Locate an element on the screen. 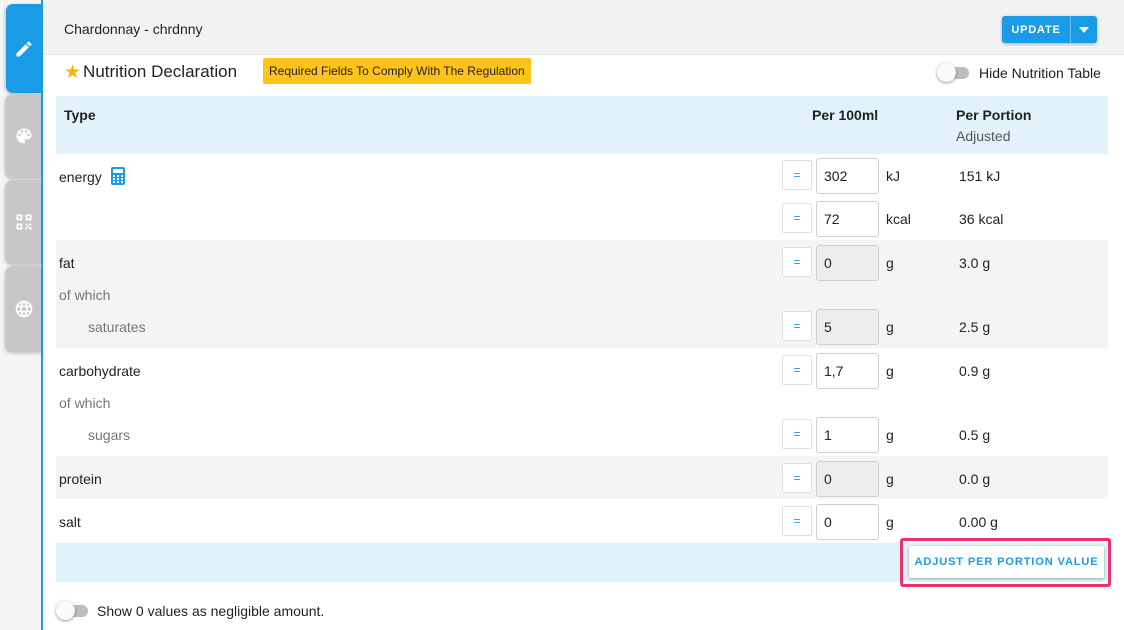 The height and width of the screenshot is (630, 1124). tab-qr-code is located at coordinates (24, 222).